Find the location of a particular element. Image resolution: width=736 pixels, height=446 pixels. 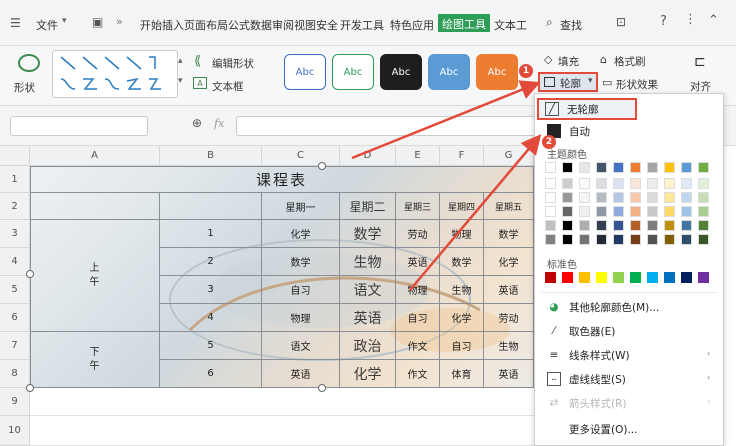

step-badge-1: 1 is located at coordinates (526, 71).